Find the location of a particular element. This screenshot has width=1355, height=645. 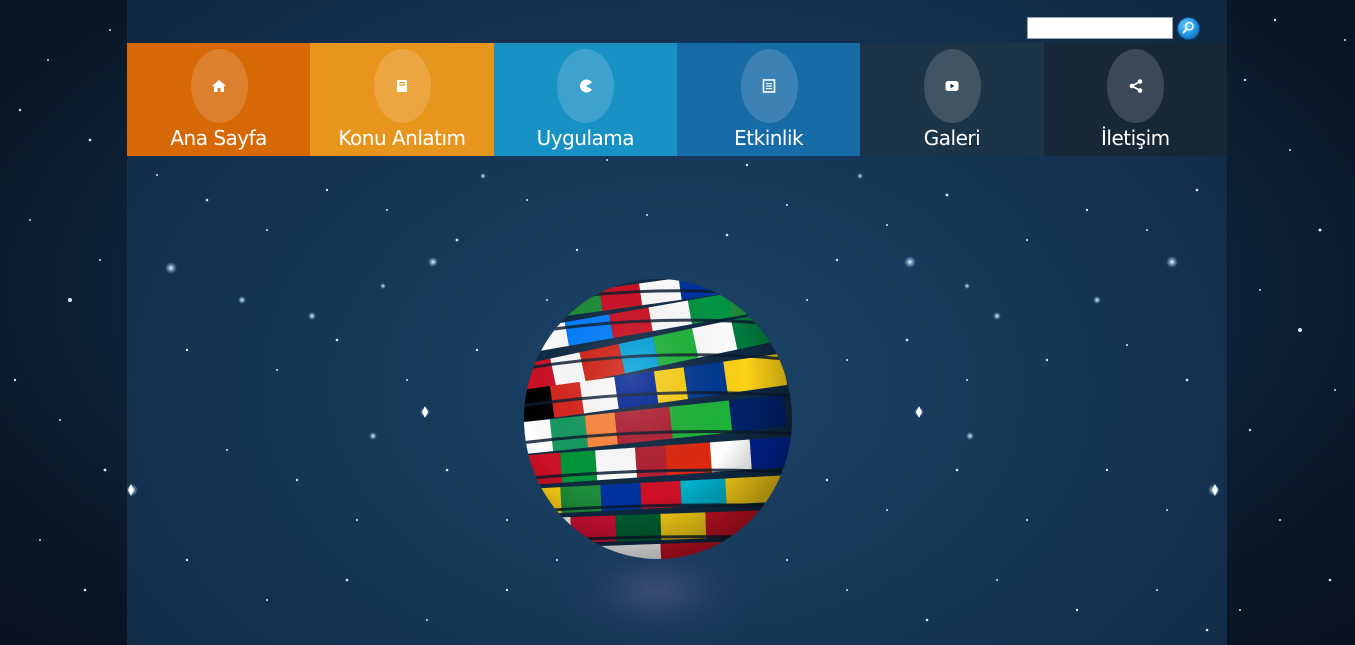

search-button is located at coordinates (1188, 28).